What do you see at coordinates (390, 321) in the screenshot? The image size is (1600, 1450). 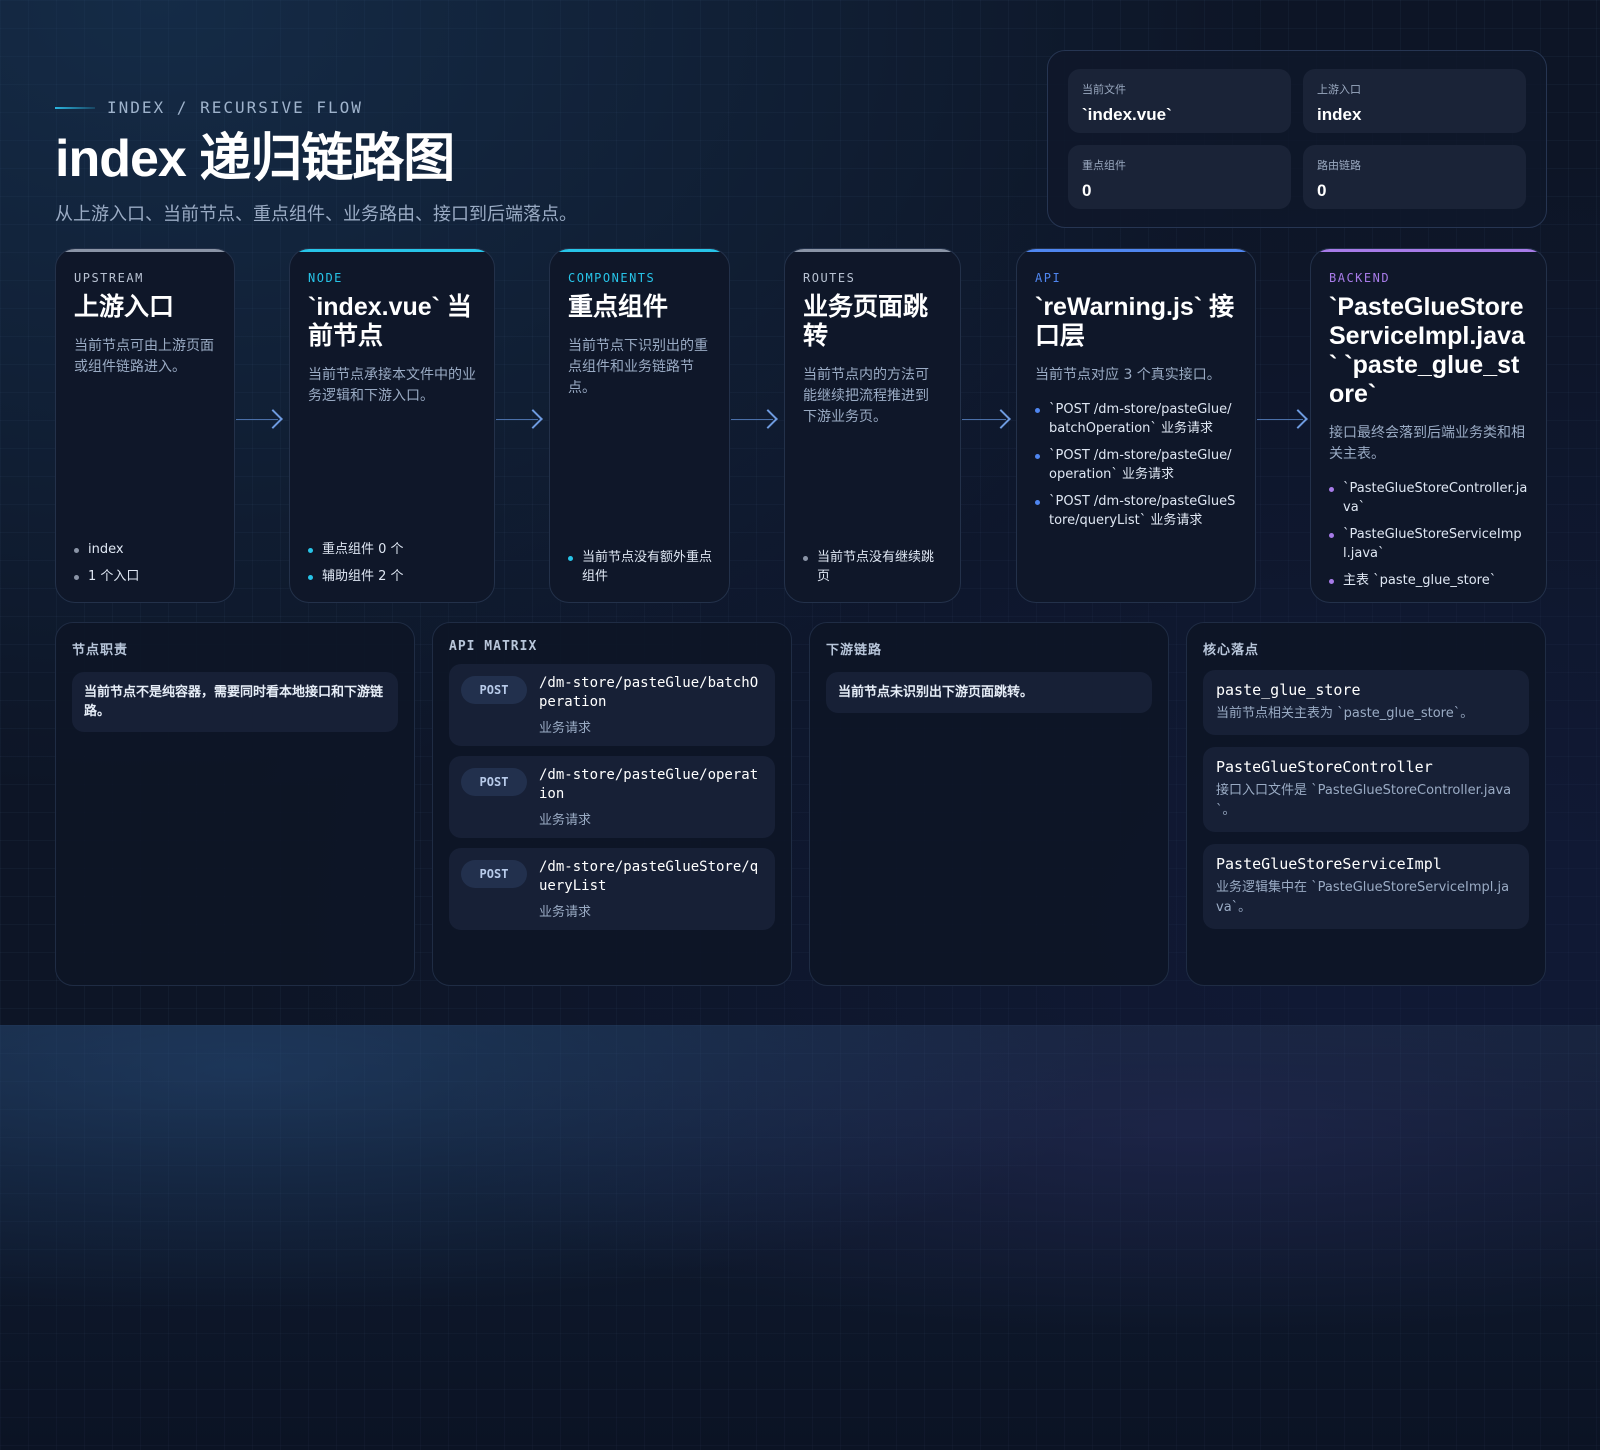 I see `node-title: `index.vue` 当前节点` at bounding box center [390, 321].